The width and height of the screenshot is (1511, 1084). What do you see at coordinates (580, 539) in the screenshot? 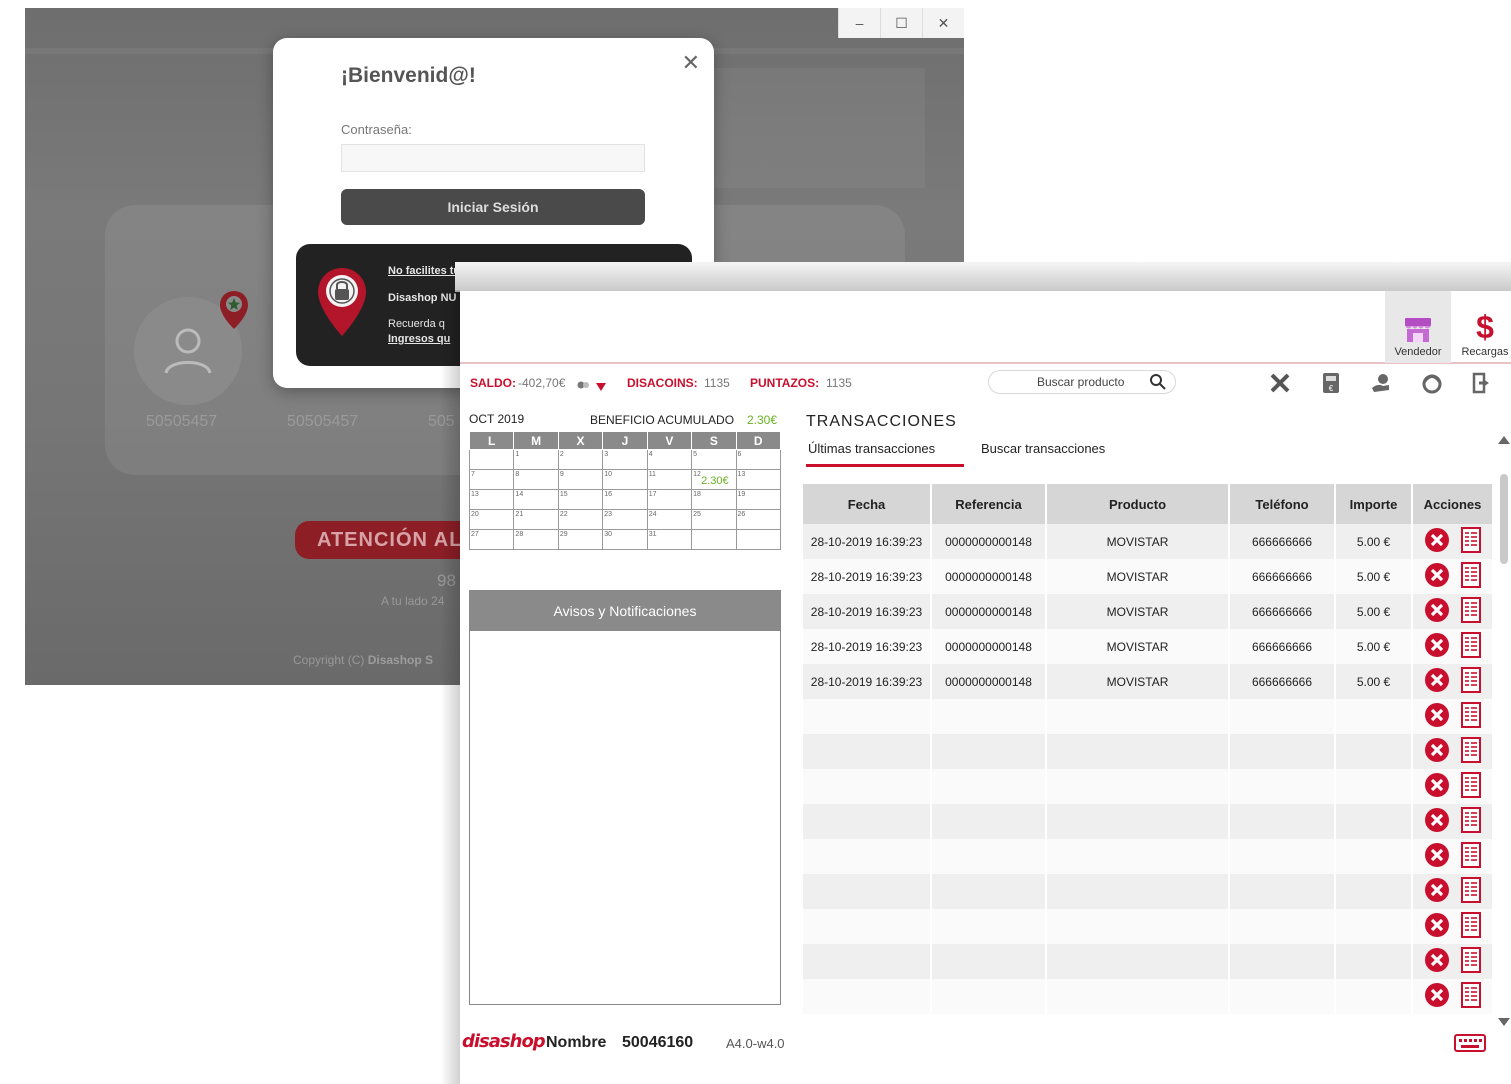
I see `calendar-day: 29` at bounding box center [580, 539].